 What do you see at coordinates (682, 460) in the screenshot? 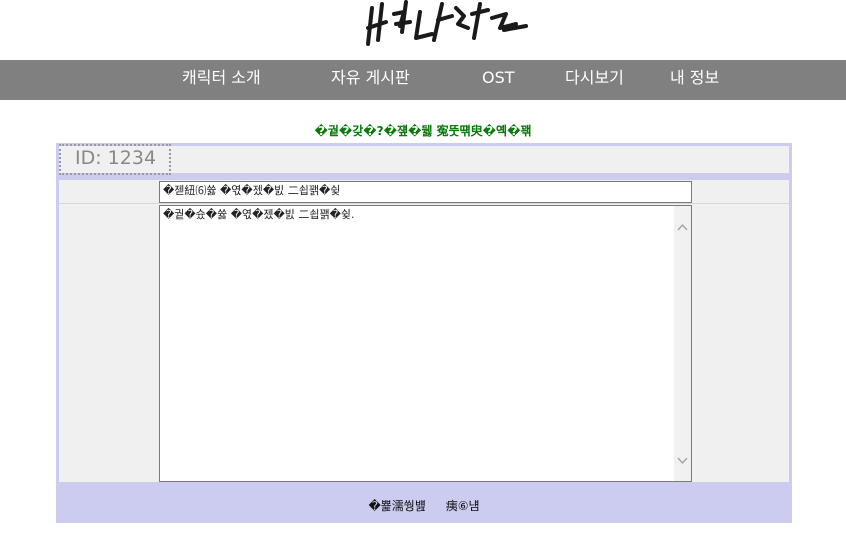
I see `chevron-down-icon` at bounding box center [682, 460].